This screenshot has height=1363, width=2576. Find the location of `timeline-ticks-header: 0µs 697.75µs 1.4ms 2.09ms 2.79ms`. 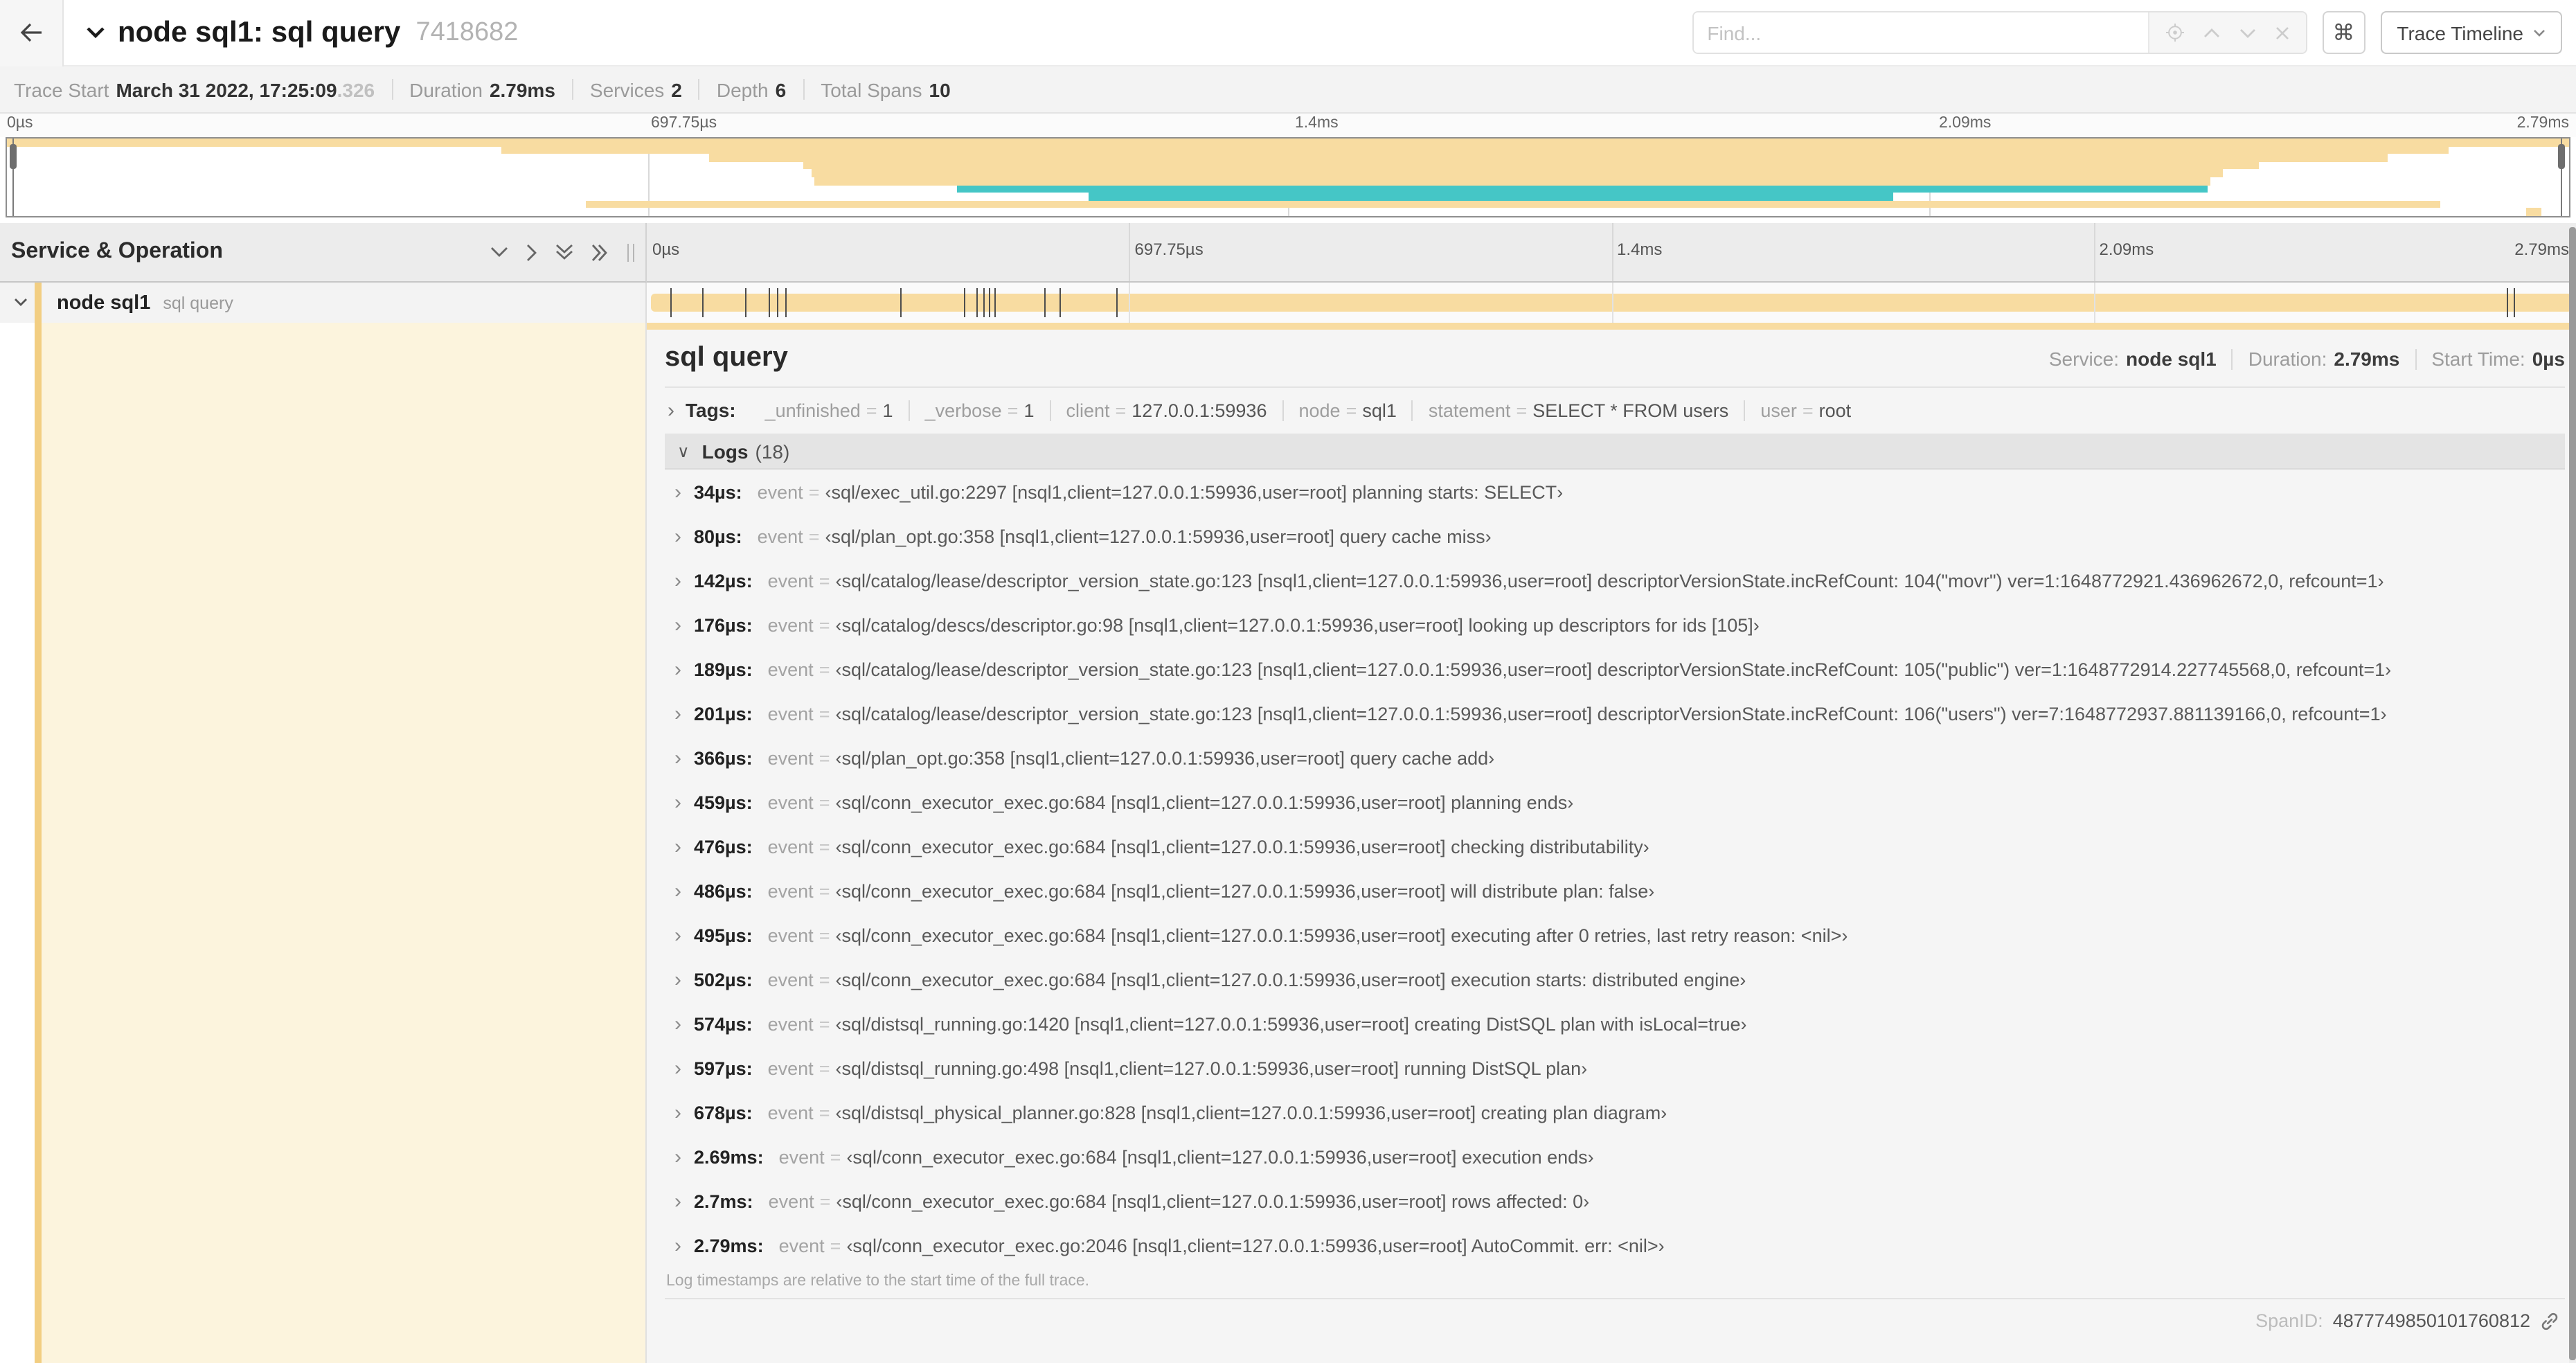

timeline-ticks-header: 0µs 697.75µs 1.4ms 2.09ms 2.79ms is located at coordinates (1612, 253).